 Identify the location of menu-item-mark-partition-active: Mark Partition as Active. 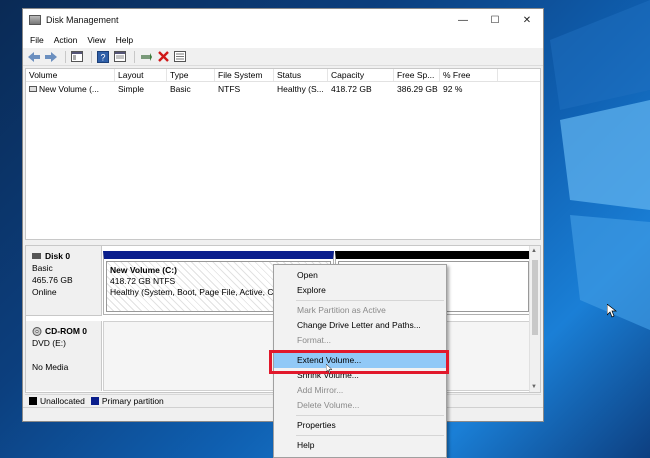
(341, 310).